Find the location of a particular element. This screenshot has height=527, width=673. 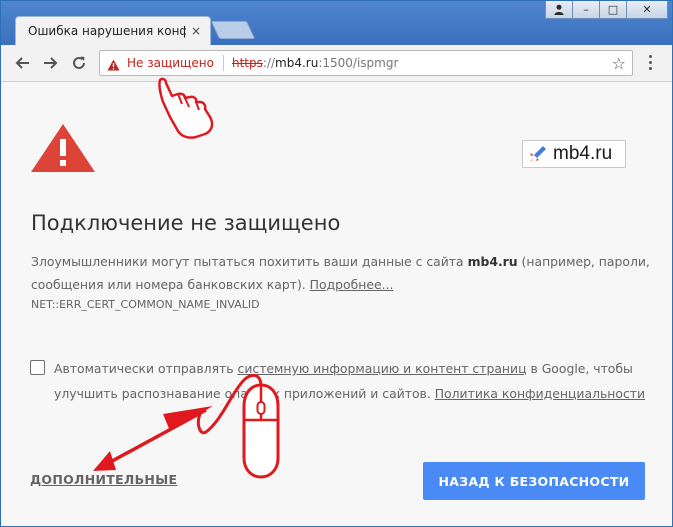

logo-text: mb4.ru is located at coordinates (583, 153).